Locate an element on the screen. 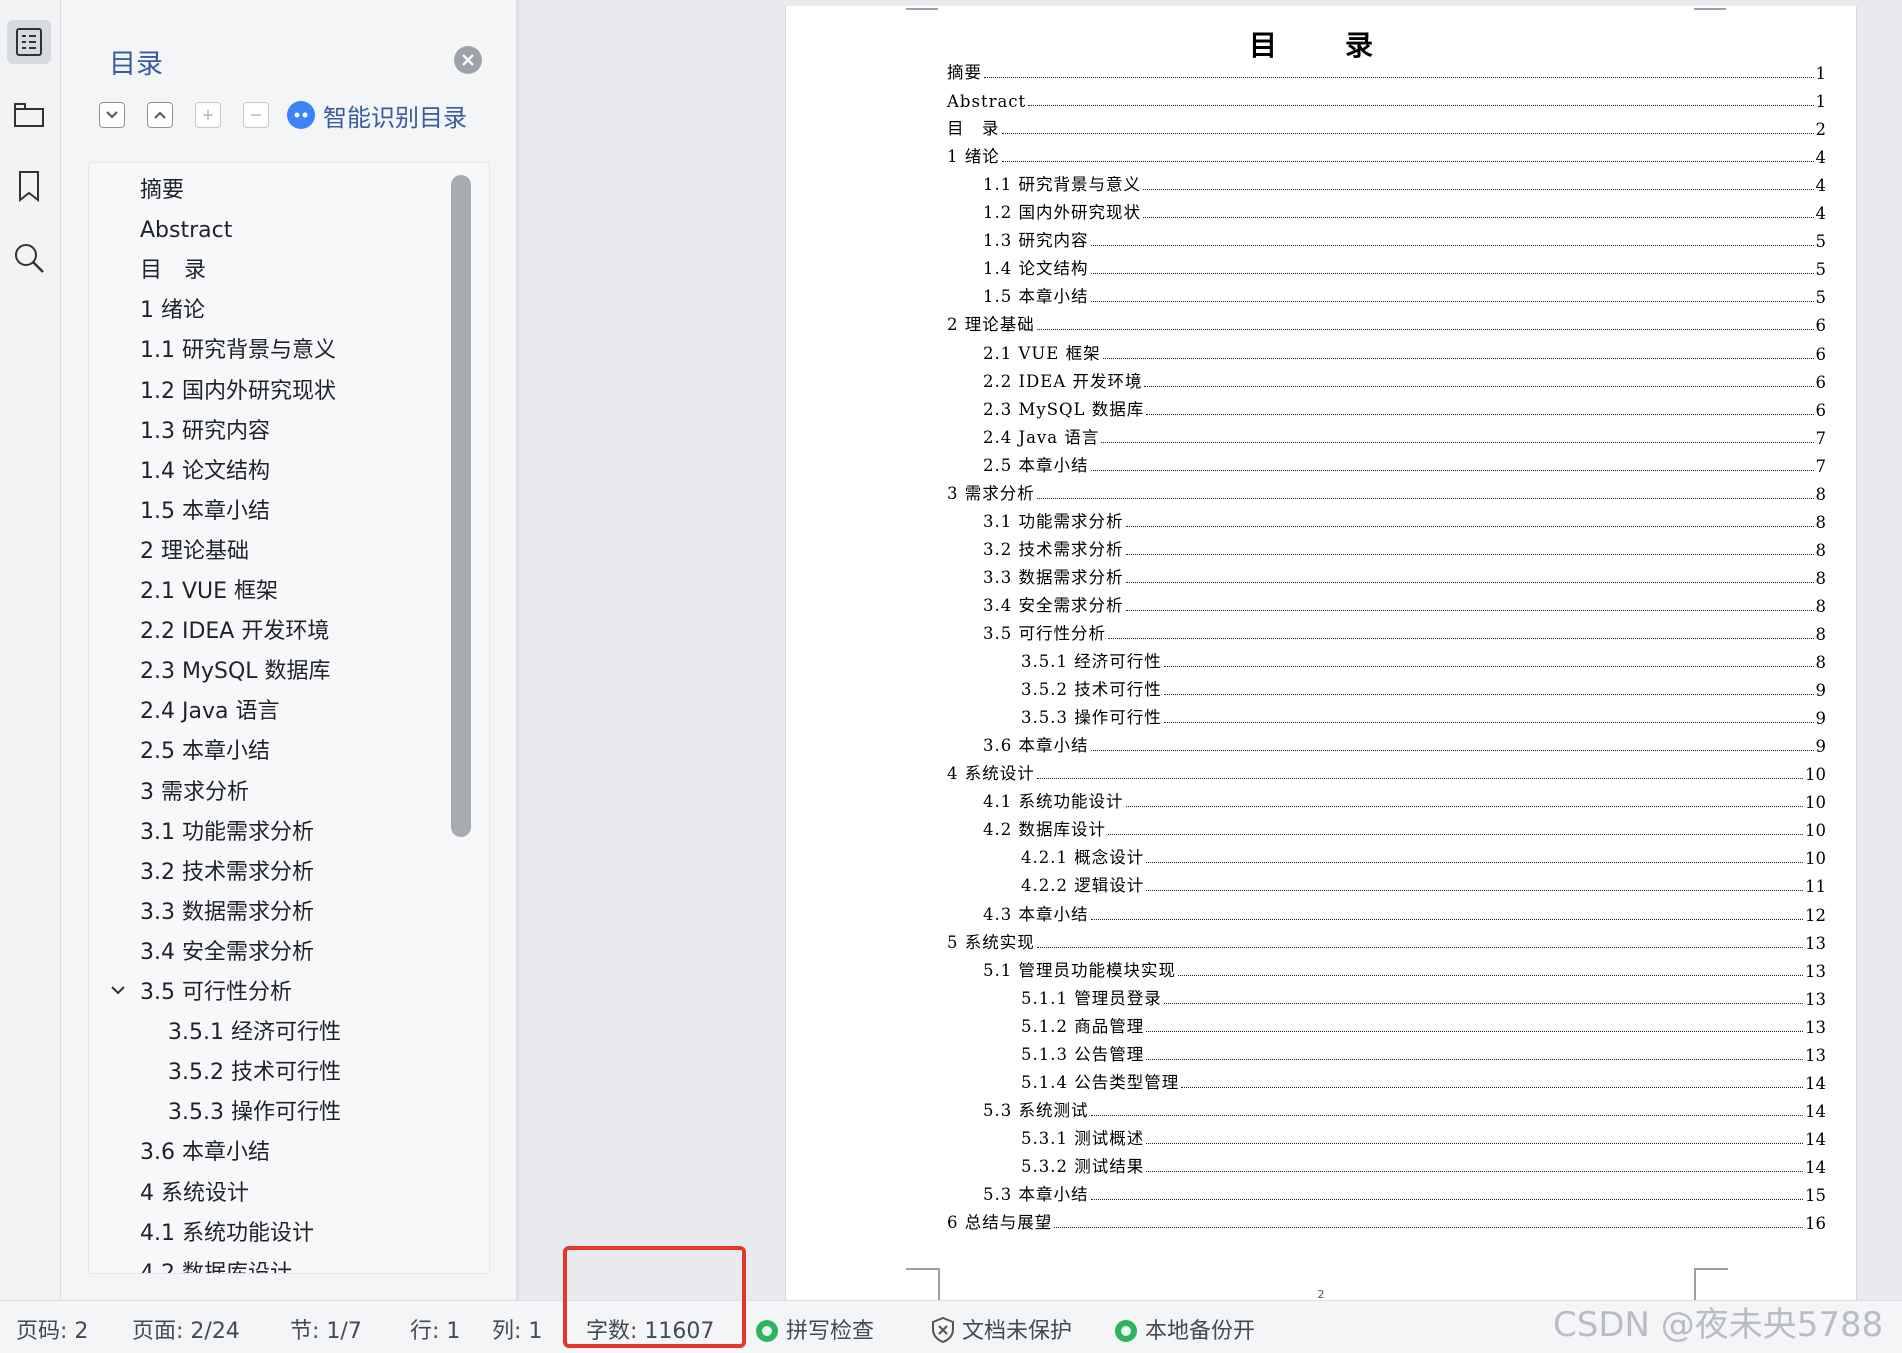 This screenshot has width=1902, height=1353. outline-item: 4 系统设计 is located at coordinates (194, 1194).